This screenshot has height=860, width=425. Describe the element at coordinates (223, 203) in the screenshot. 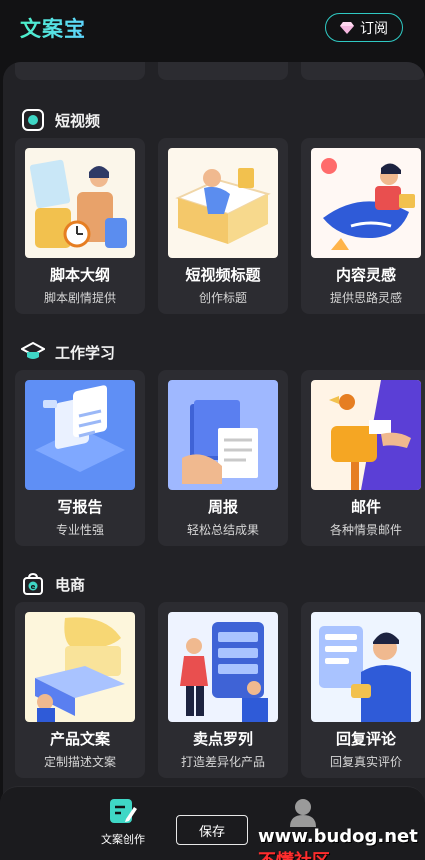

I see `book-illustration` at that location.